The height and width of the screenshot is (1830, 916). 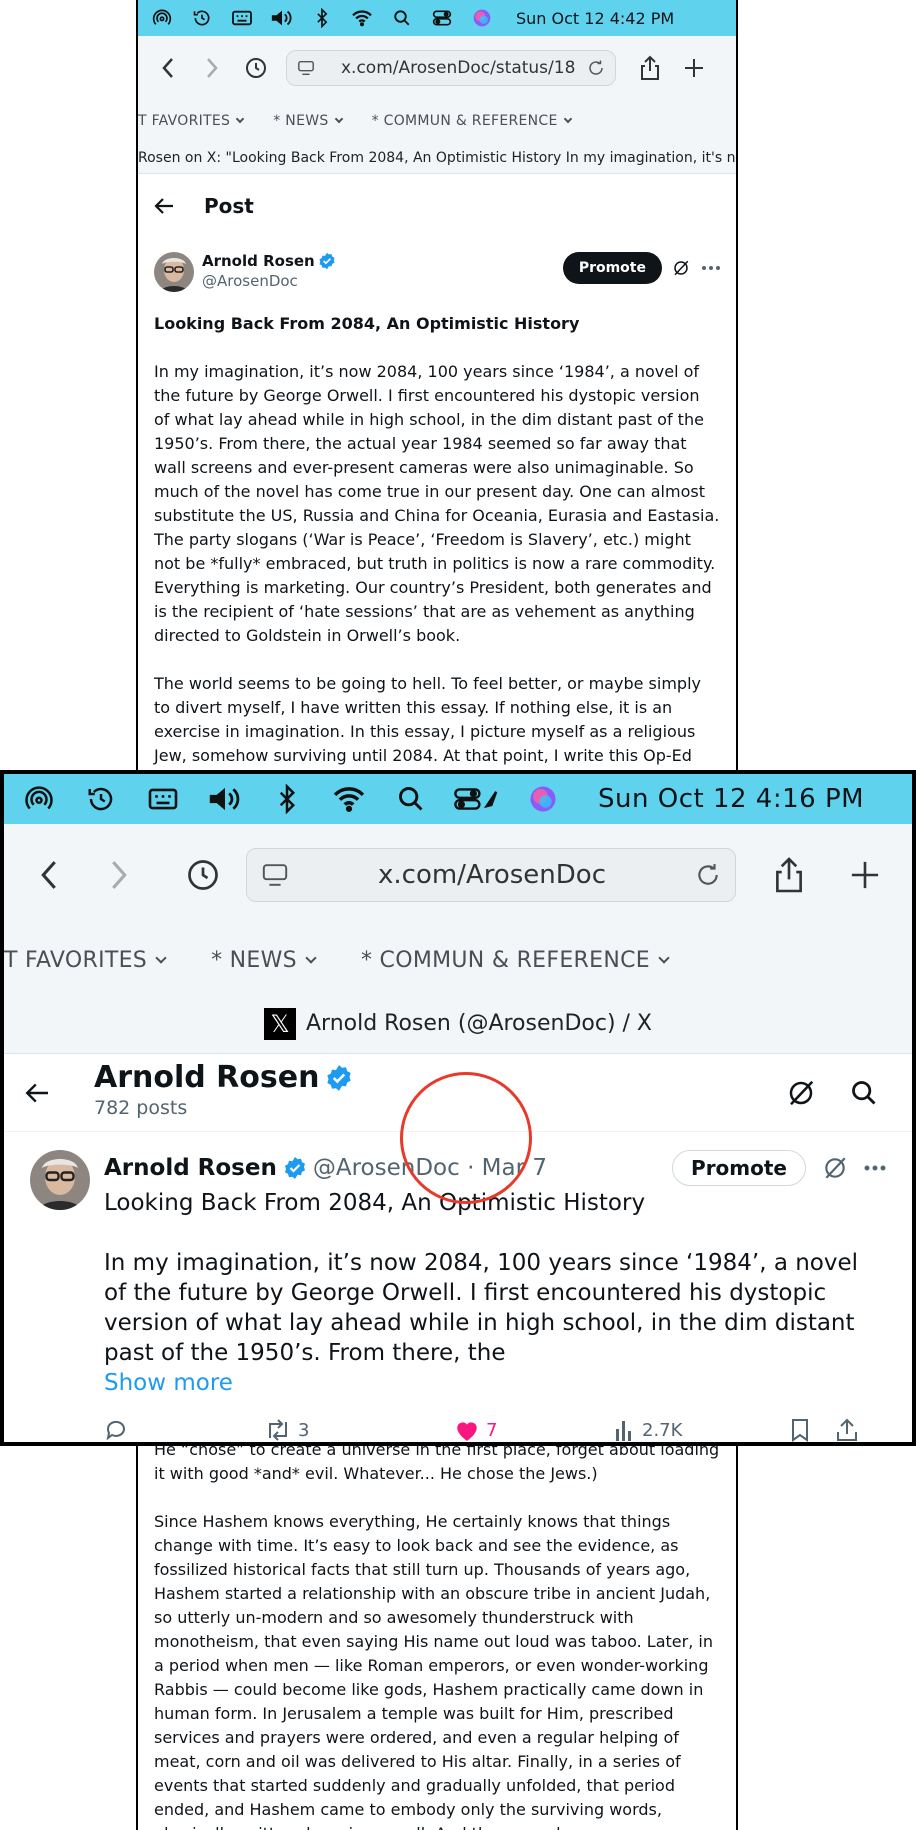 What do you see at coordinates (269, 281) in the screenshot?
I see `author-handle: @ArosenDoc` at bounding box center [269, 281].